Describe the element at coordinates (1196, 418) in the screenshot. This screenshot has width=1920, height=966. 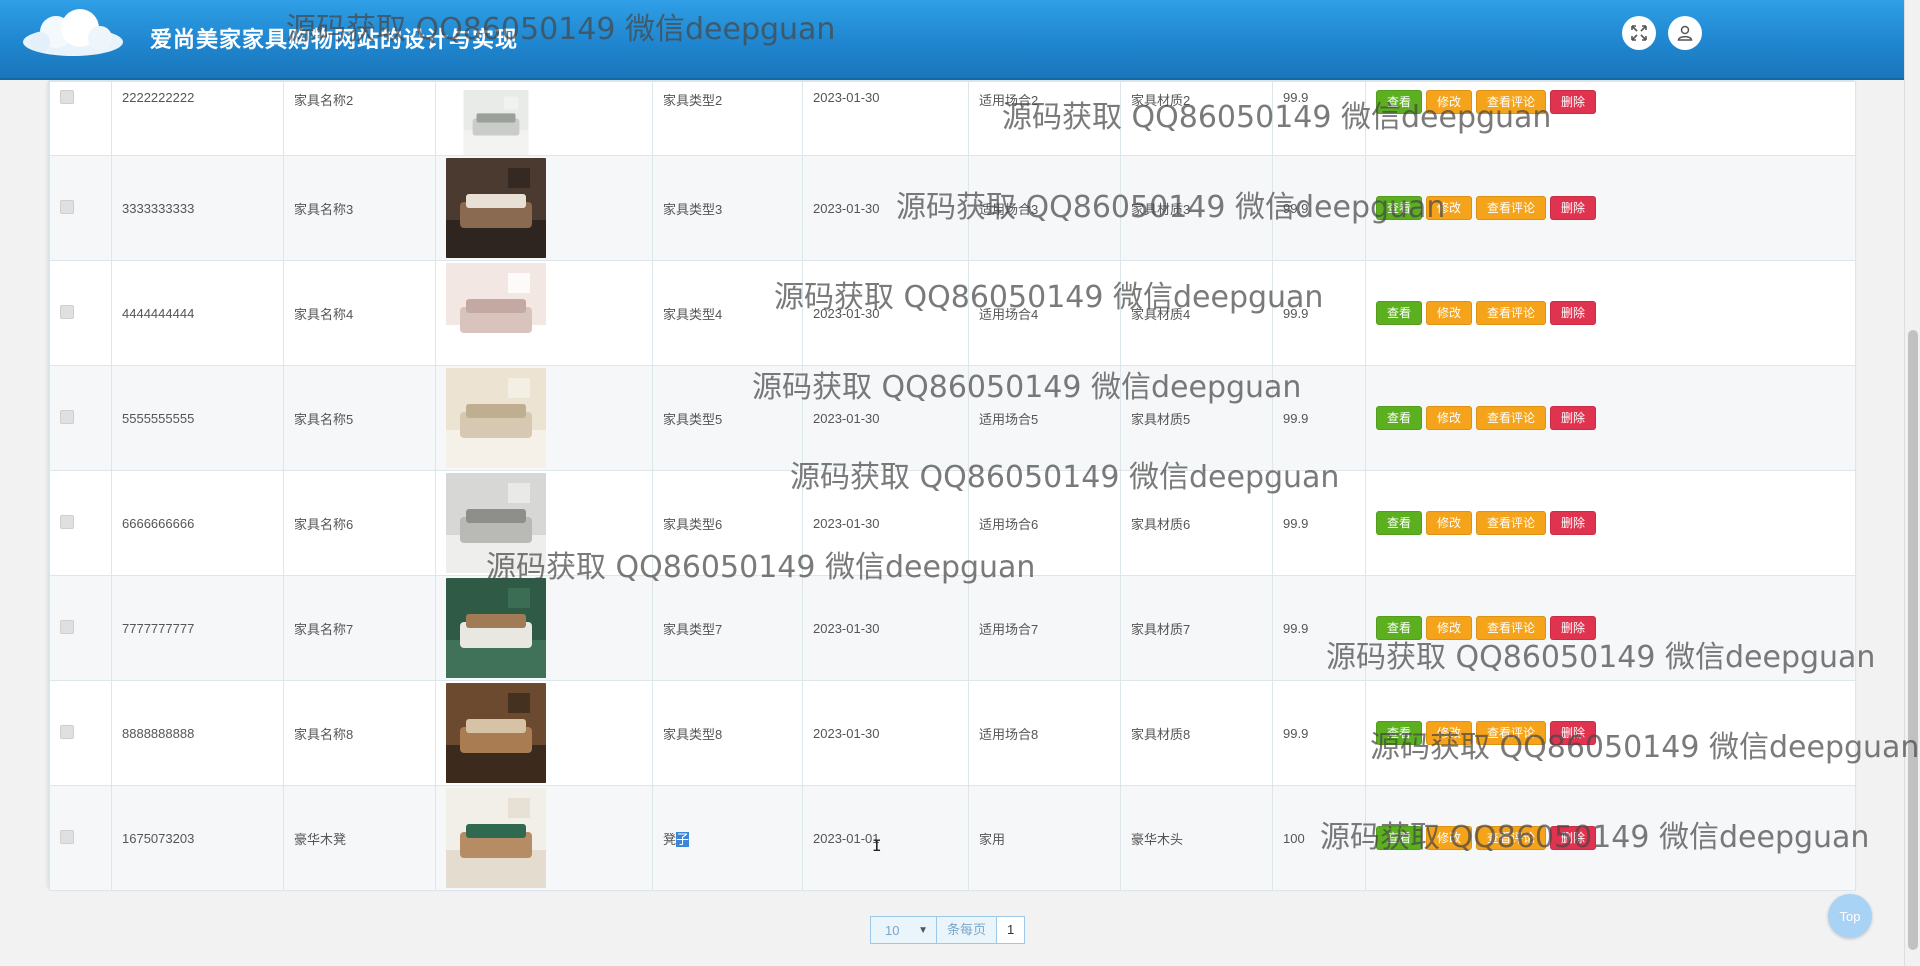
I see `material-cell: 家具材质5` at that location.